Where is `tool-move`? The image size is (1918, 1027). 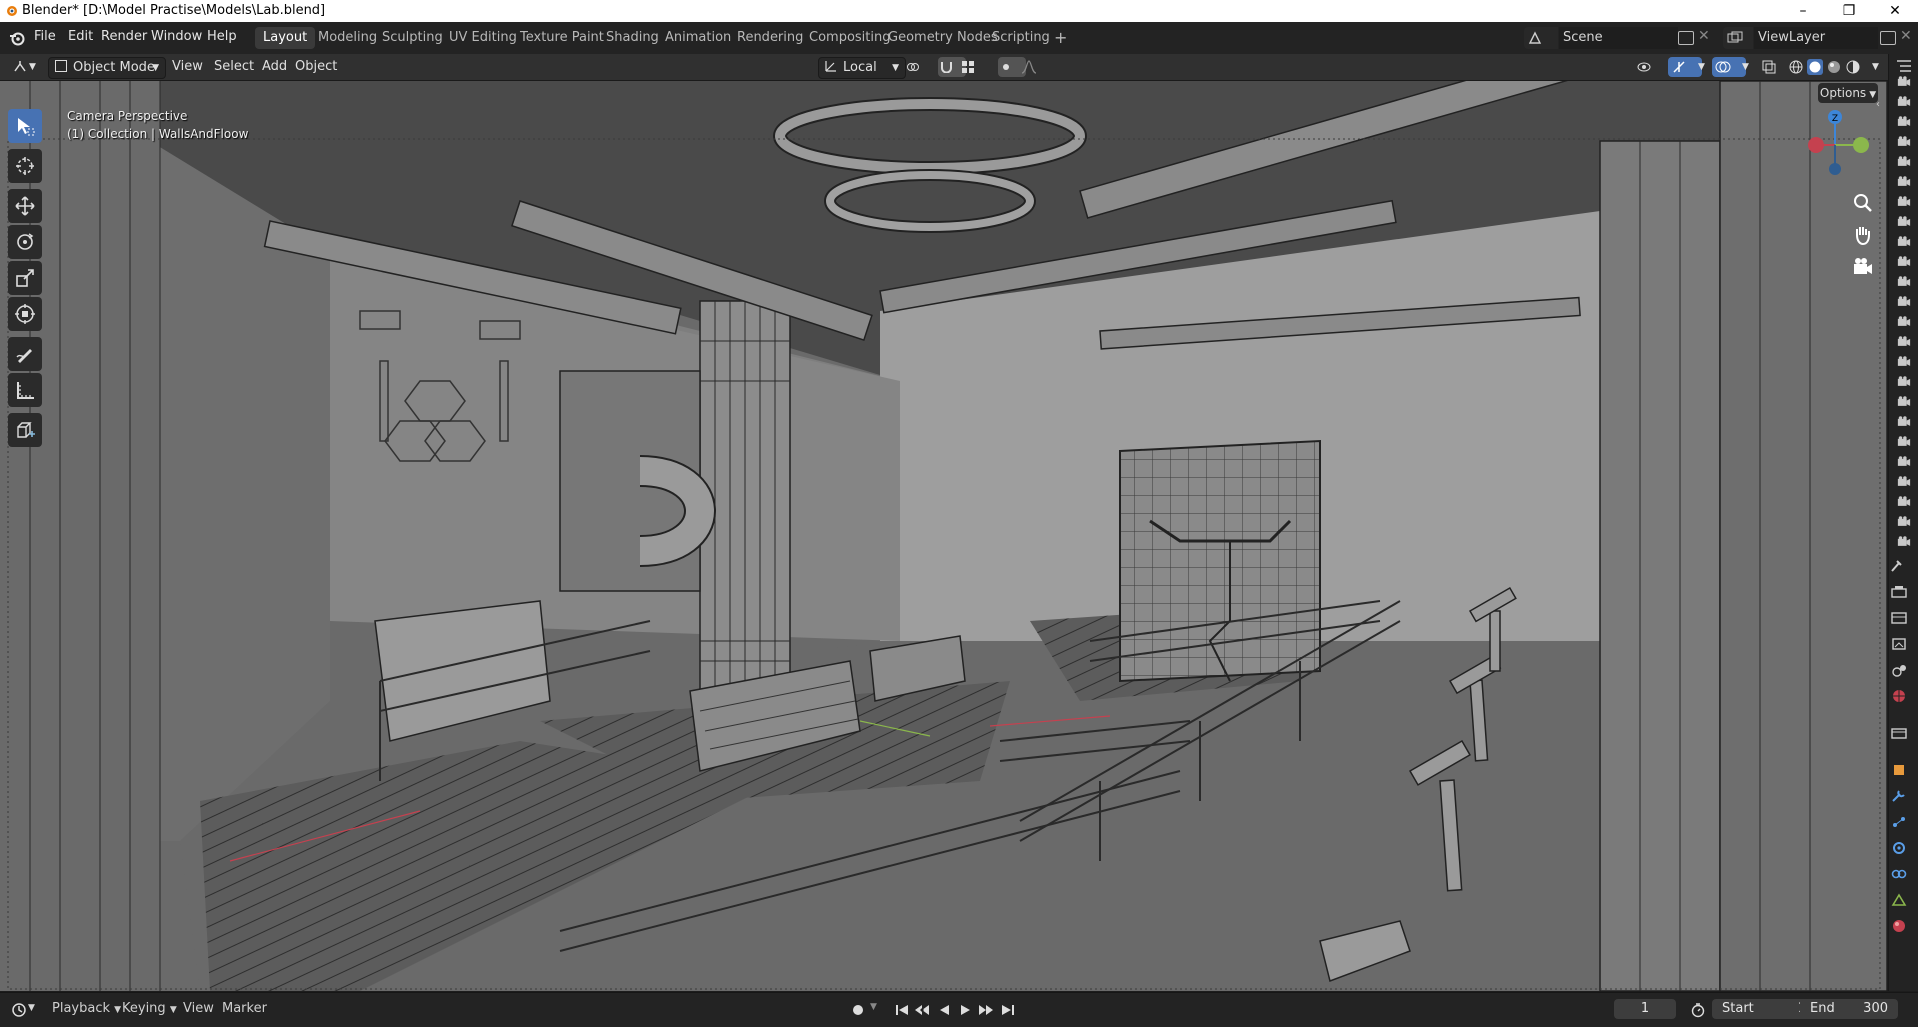
tool-move is located at coordinates (25, 206).